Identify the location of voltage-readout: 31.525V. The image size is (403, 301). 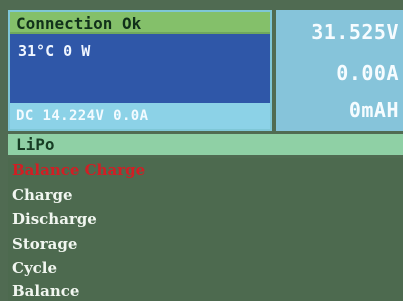
(355, 32).